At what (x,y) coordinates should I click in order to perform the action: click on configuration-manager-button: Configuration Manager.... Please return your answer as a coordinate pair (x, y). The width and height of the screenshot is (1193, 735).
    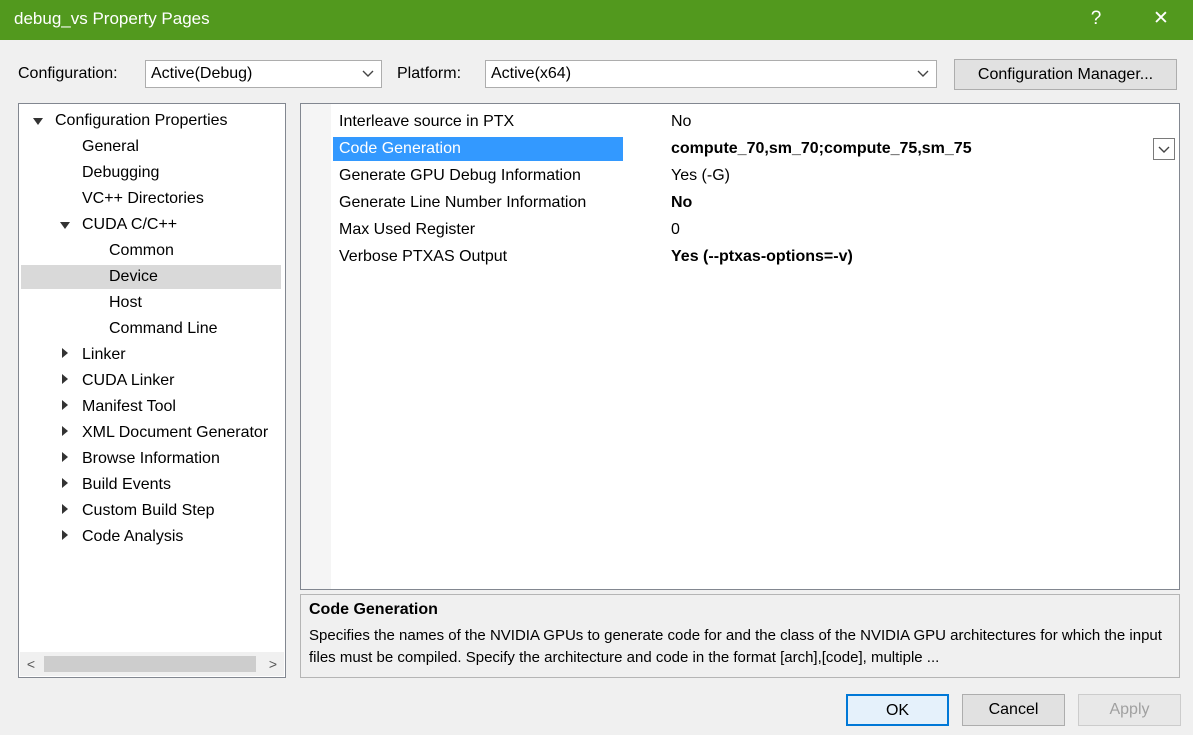
    Looking at the image, I should click on (1065, 74).